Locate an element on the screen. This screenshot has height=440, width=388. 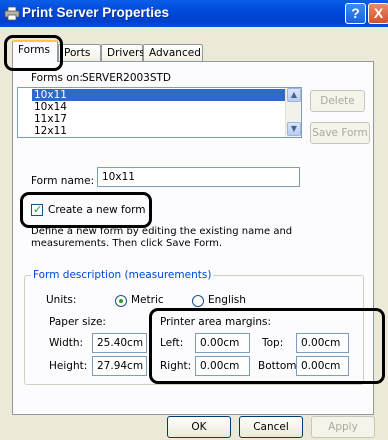
paper-size-label: Paper size: is located at coordinates (77, 322).